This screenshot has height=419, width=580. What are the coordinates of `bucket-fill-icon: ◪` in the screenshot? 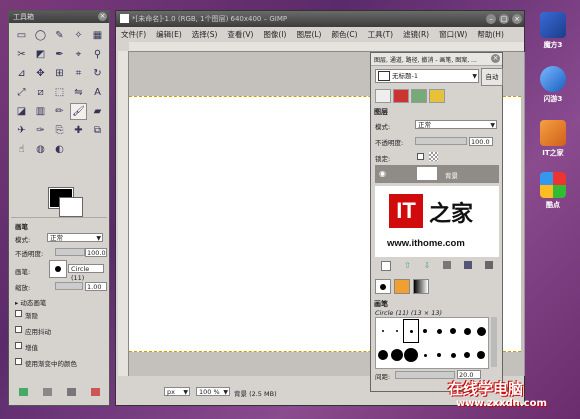 It's located at (21, 111).